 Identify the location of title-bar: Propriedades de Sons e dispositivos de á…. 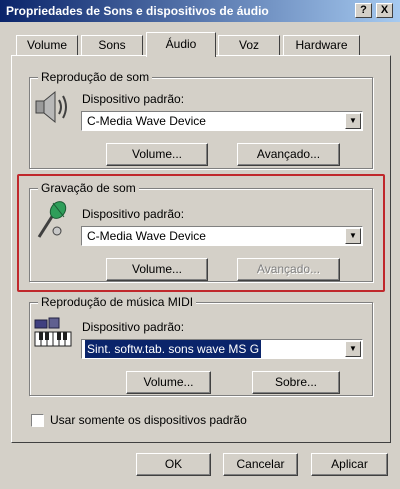
(200, 11).